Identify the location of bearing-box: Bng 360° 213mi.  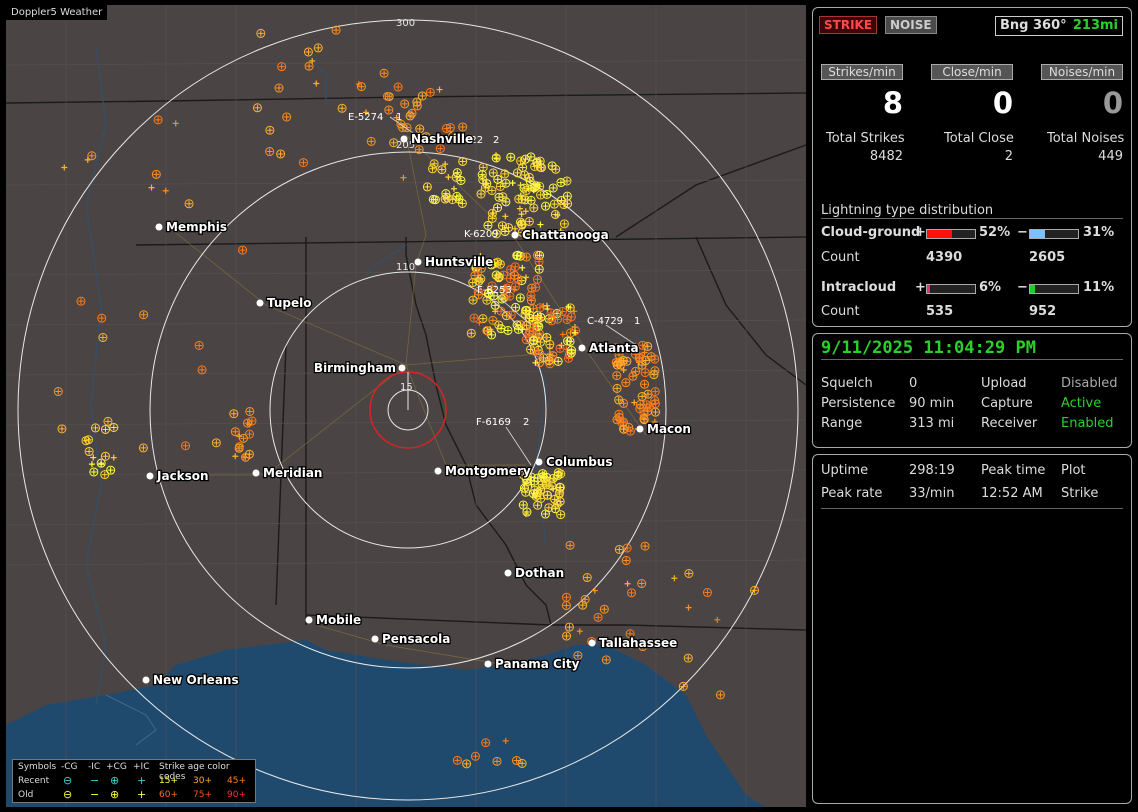
(1059, 26).